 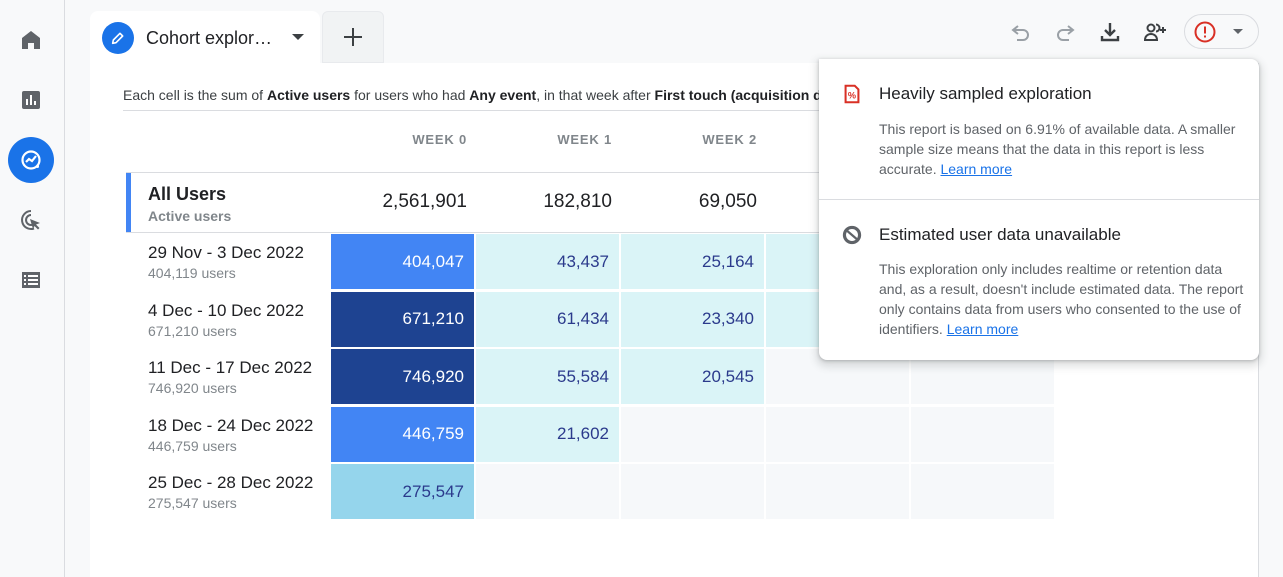 What do you see at coordinates (402, 491) in the screenshot?
I see `cohort-cell: 275,547` at bounding box center [402, 491].